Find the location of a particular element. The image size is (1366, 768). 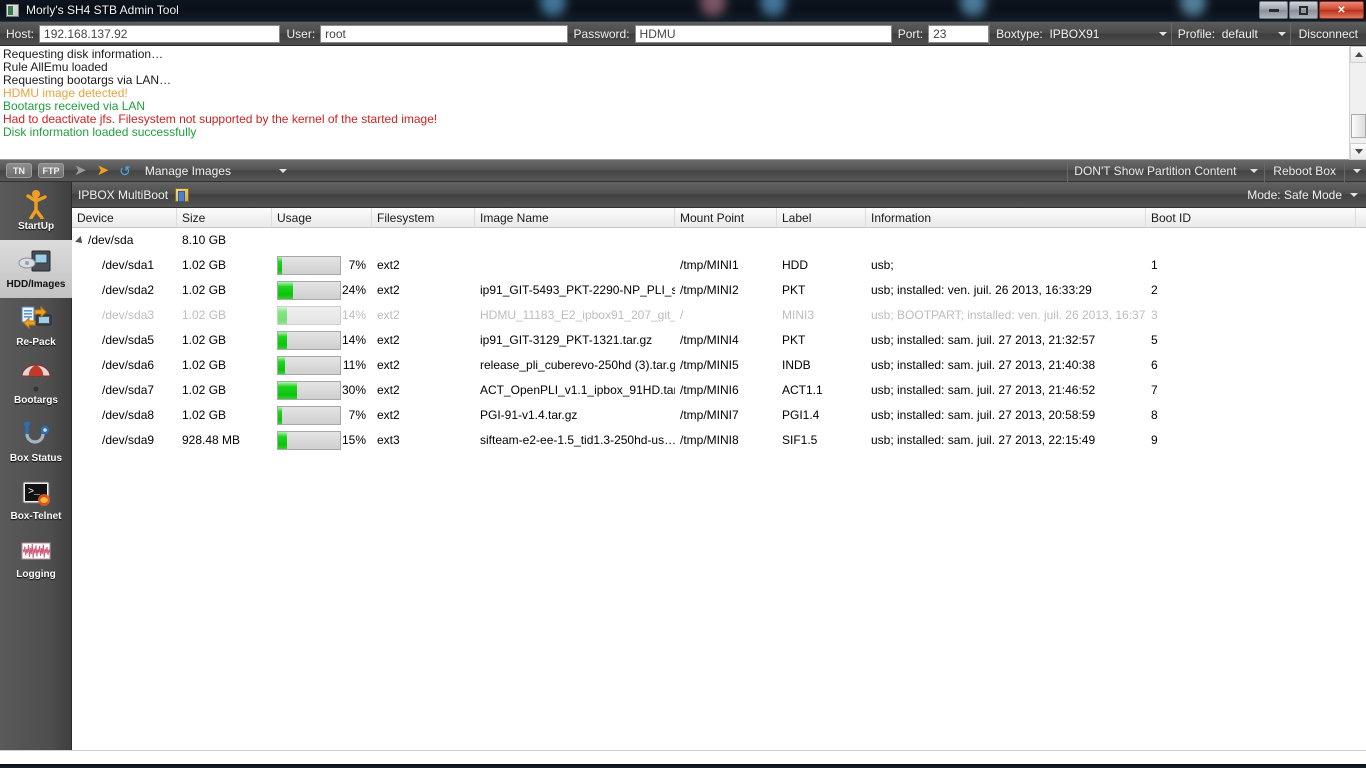

column-header-size: Size is located at coordinates (224, 217).